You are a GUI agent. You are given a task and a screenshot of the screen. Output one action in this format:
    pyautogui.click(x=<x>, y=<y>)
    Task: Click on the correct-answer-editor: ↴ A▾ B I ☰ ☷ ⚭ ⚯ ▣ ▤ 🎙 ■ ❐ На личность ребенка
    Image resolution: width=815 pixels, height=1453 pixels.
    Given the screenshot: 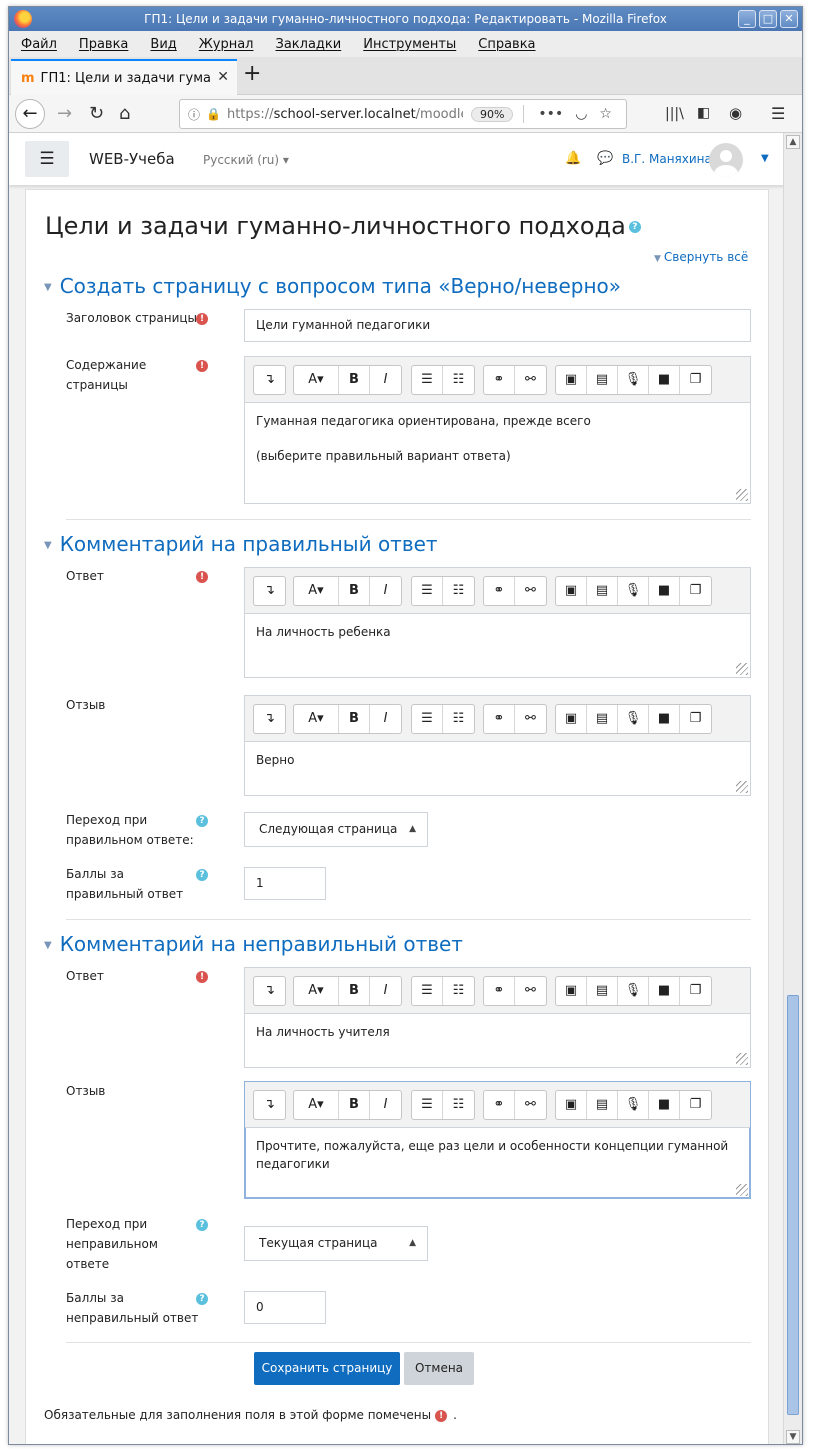 What is the action you would take?
    pyautogui.click(x=497, y=622)
    